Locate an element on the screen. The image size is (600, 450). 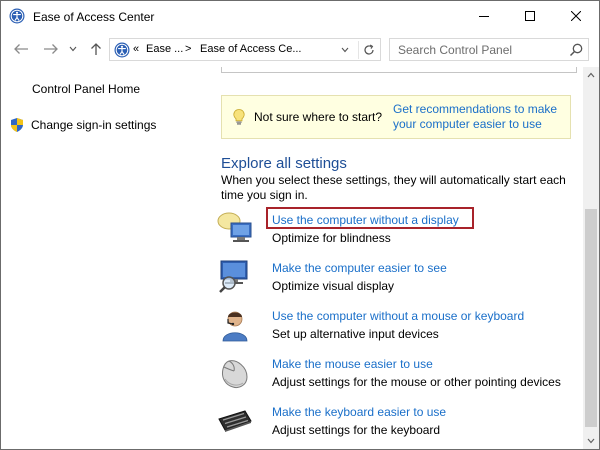
back-button is located at coordinates (21, 49).